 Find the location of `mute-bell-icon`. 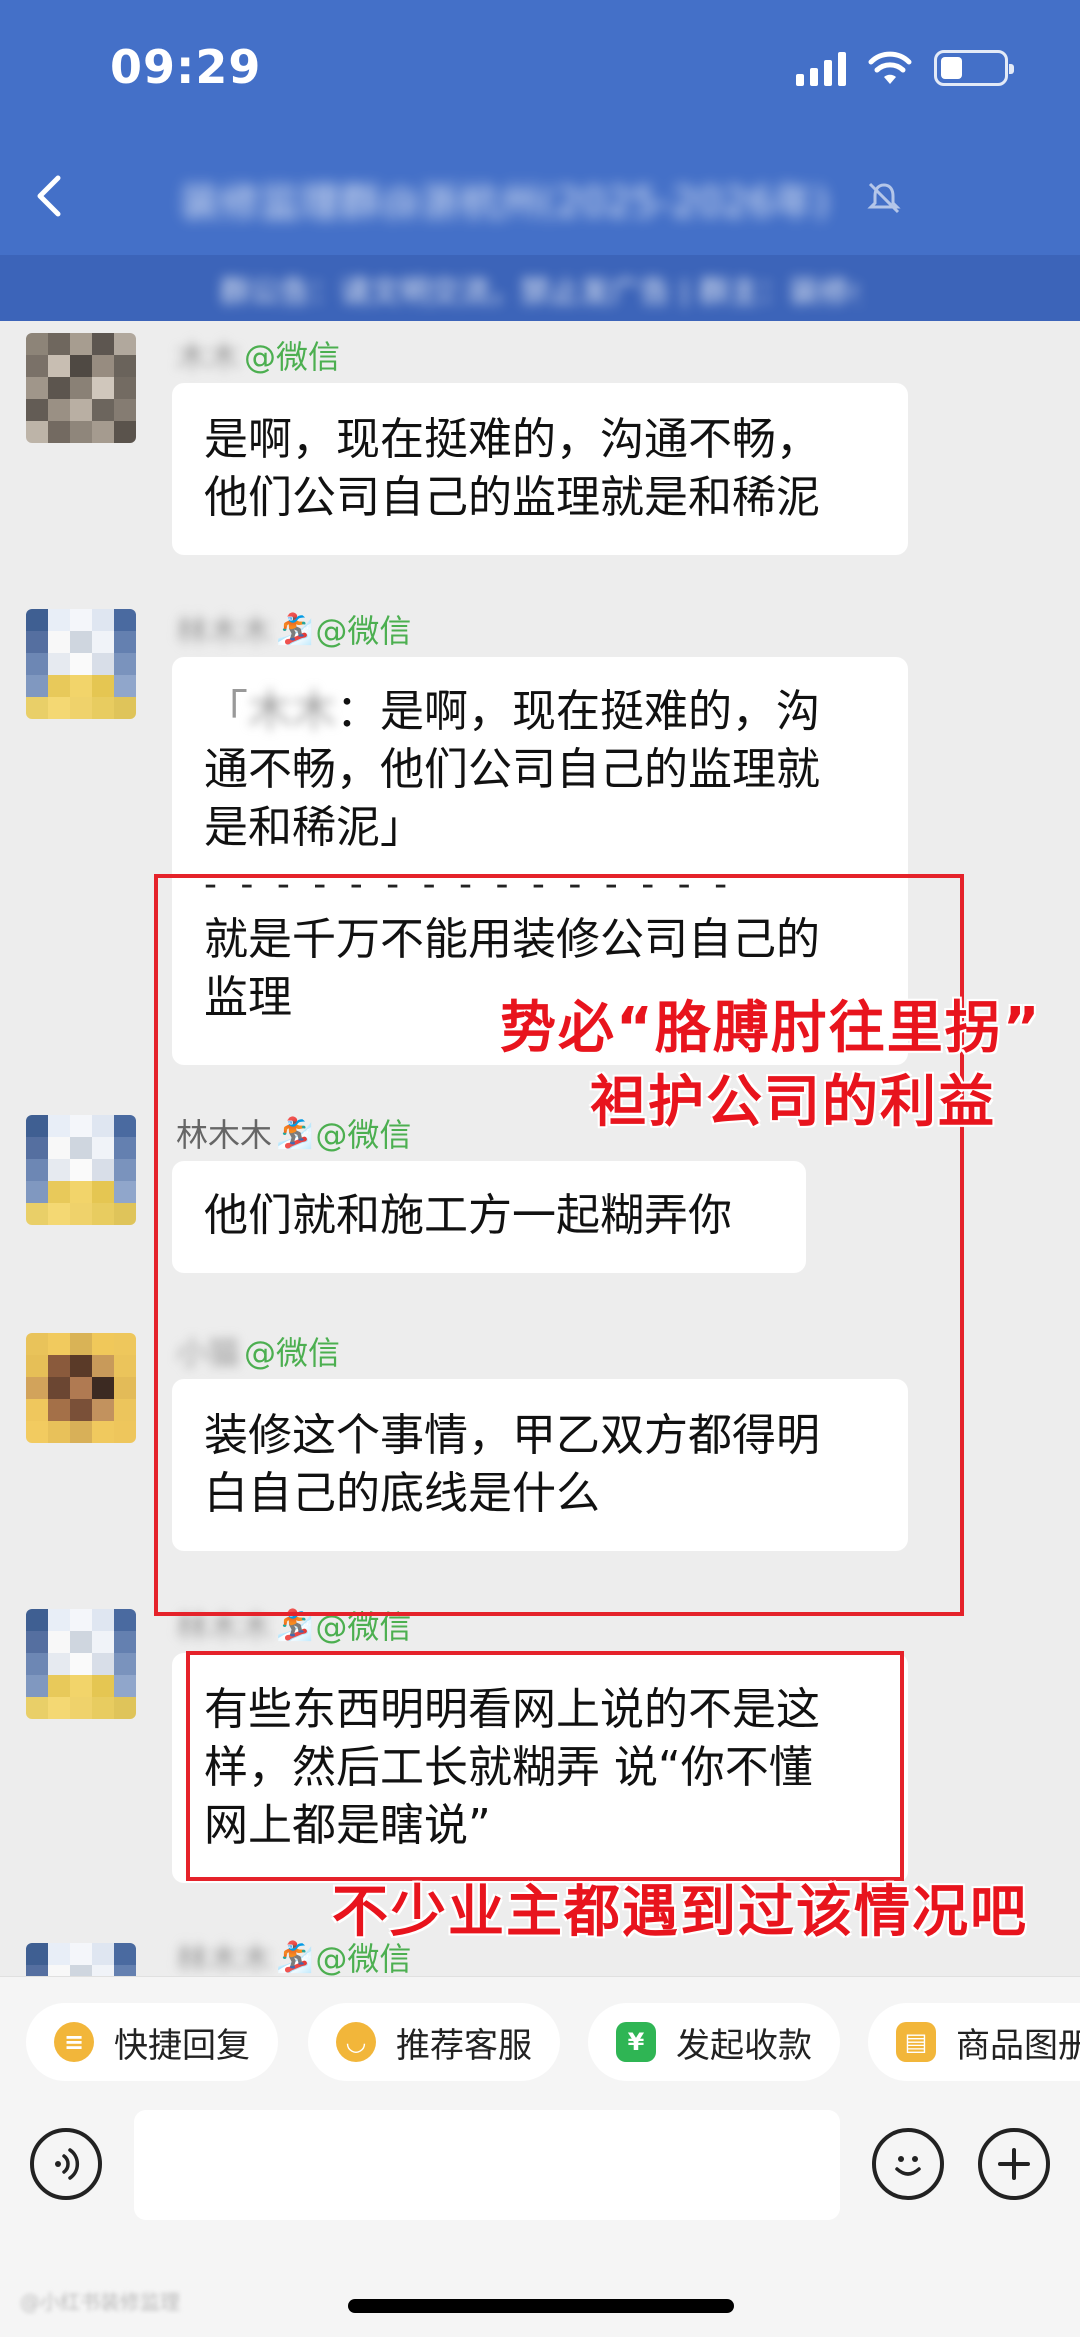

mute-bell-icon is located at coordinates (884, 198).